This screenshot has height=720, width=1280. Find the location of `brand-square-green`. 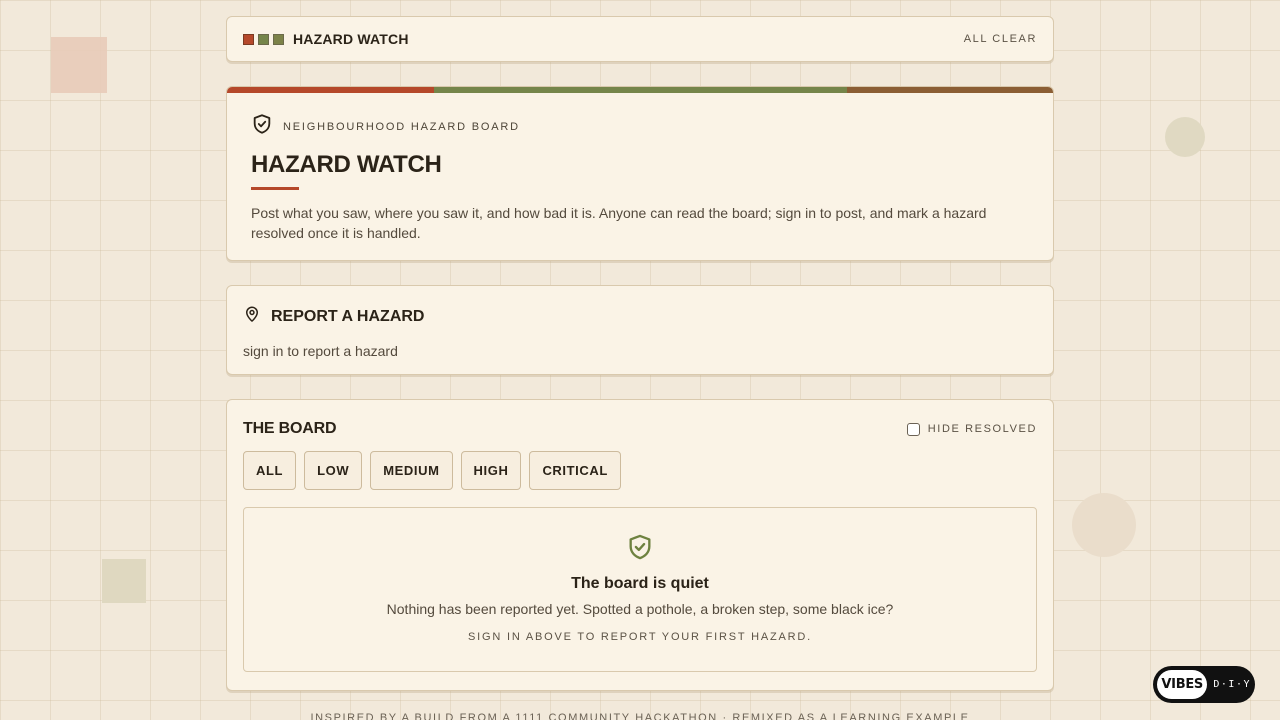

brand-square-green is located at coordinates (263, 39).